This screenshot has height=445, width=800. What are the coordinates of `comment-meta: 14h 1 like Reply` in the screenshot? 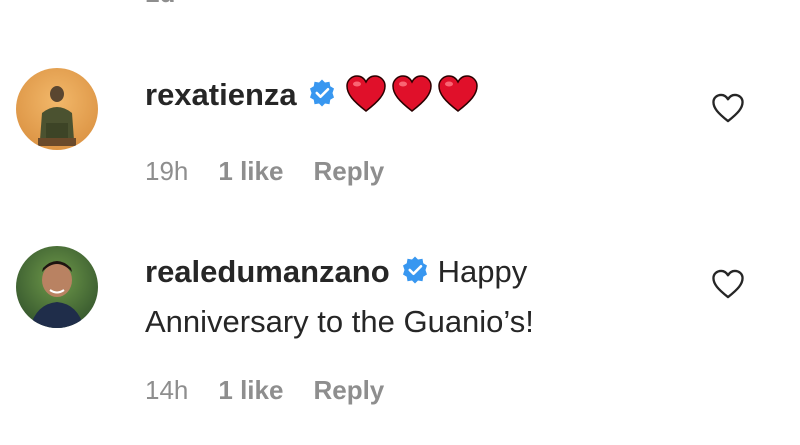 It's located at (264, 390).